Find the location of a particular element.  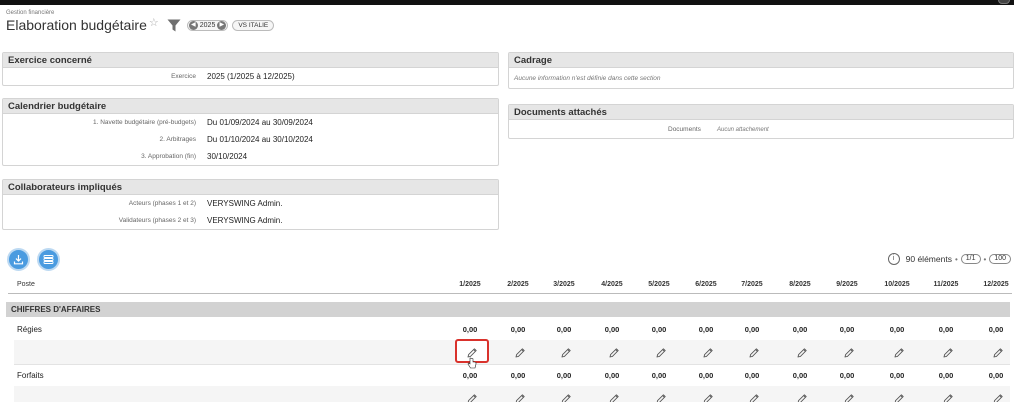

exercice-row: Exercice 2025 (1/2025 à 12/2025) is located at coordinates (250, 76).